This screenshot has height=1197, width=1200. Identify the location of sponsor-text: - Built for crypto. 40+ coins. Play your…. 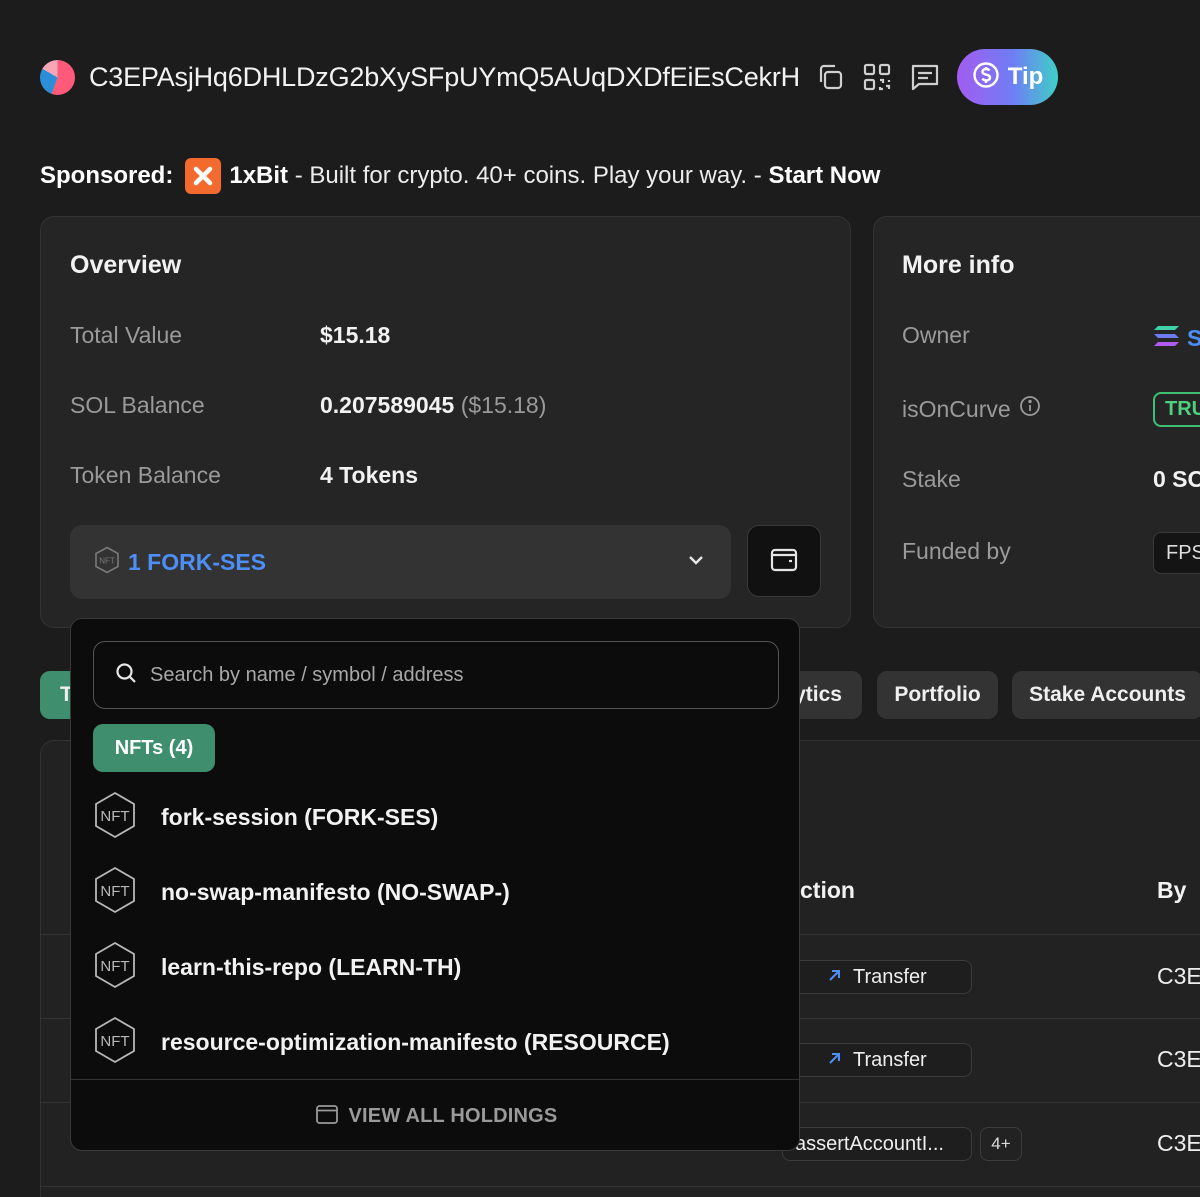
(528, 175).